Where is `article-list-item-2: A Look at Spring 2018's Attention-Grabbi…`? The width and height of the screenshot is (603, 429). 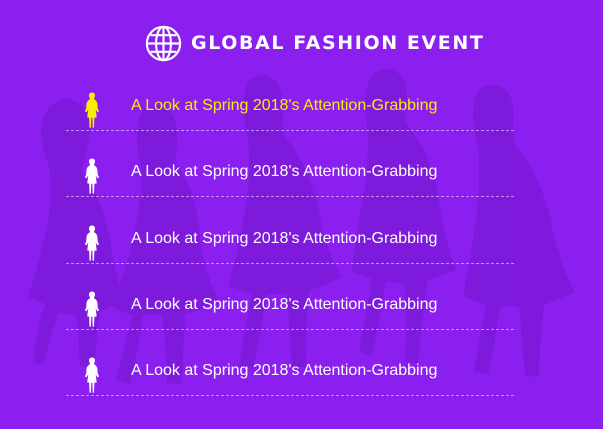 article-list-item-2: A Look at Spring 2018's Attention-Grabbi… is located at coordinates (290, 172).